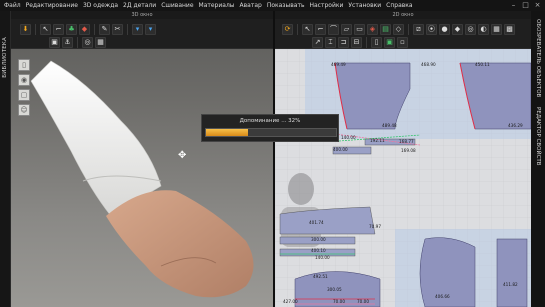 The image size is (545, 307). What do you see at coordinates (398, 29) in the screenshot?
I see `internal-shape-icon: ◇` at bounding box center [398, 29].